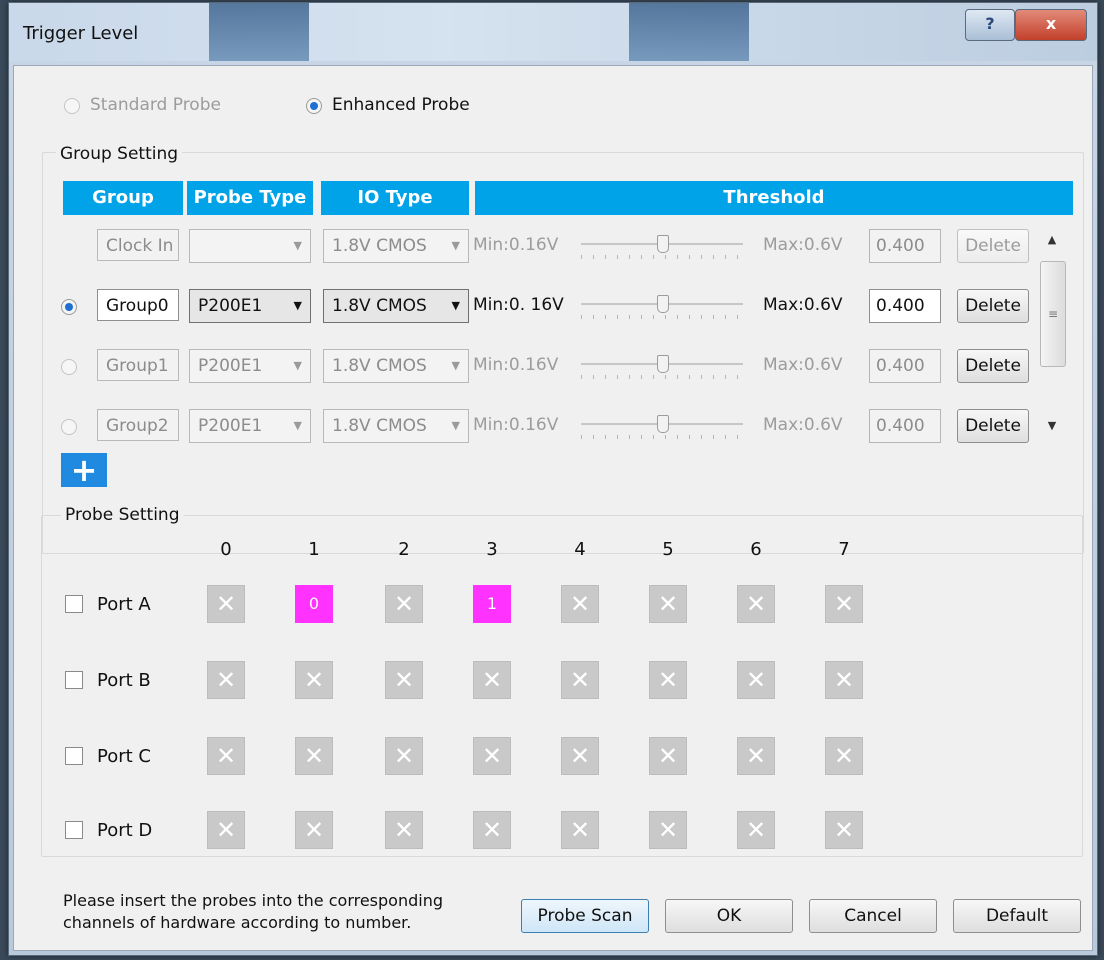  I want to click on channel-column-number: 1, so click(314, 549).